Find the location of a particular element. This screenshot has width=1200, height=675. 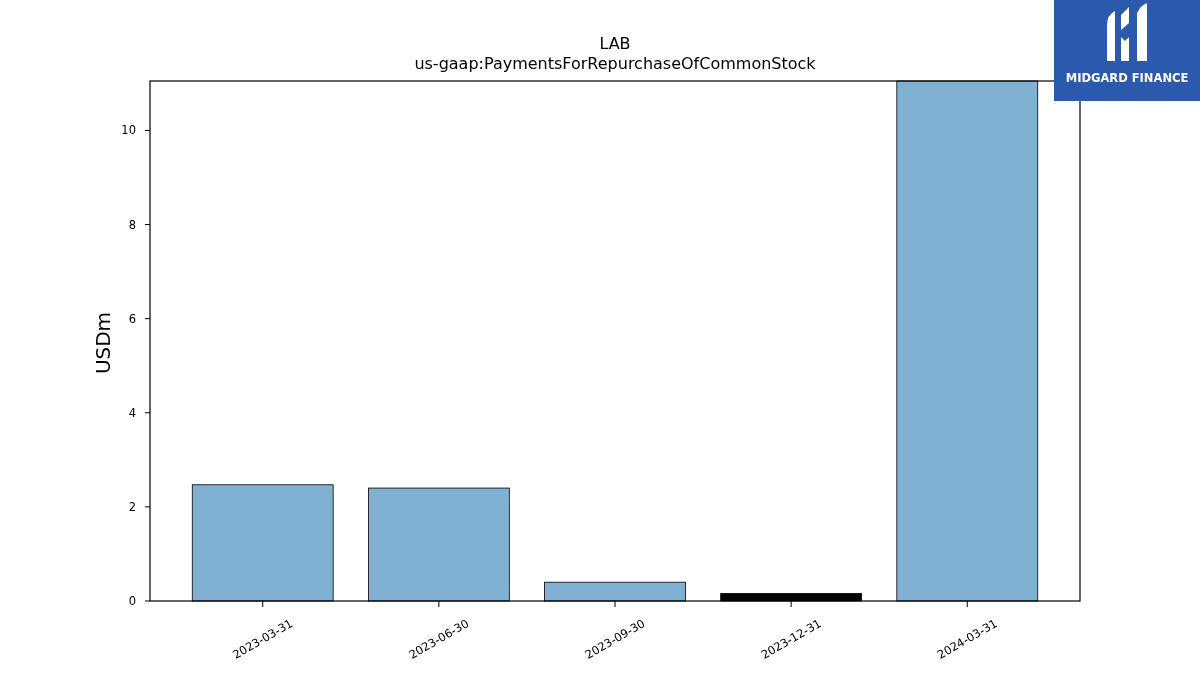

y-tick-label: 10 is located at coordinates (128, 130).